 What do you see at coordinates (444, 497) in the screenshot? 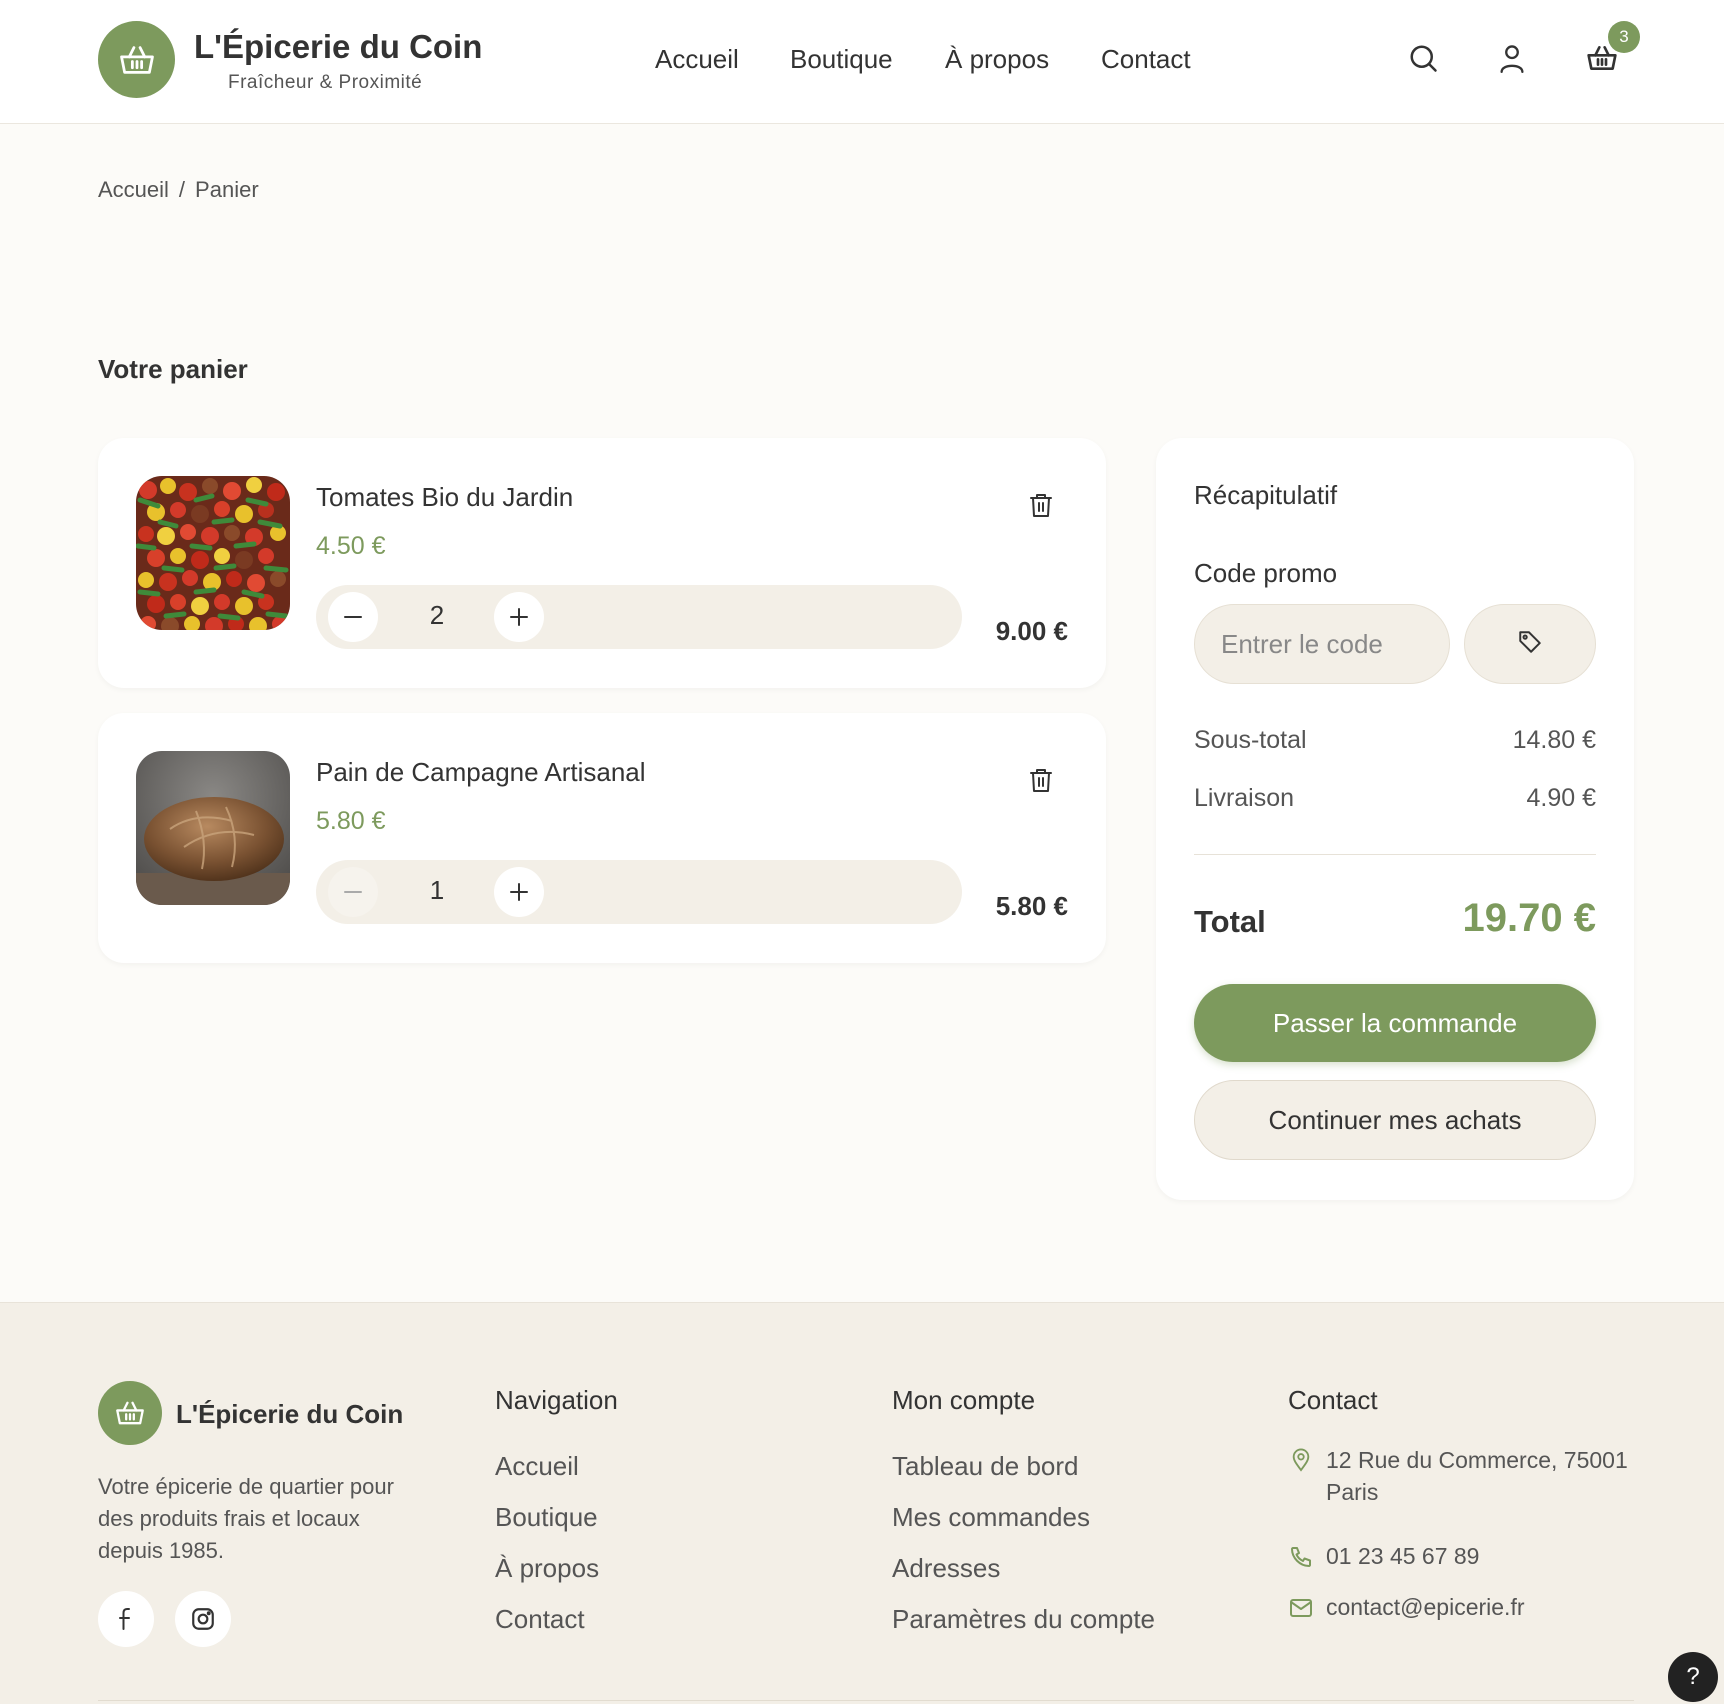
I see `product-name: Tomates Bio du Jardin` at bounding box center [444, 497].